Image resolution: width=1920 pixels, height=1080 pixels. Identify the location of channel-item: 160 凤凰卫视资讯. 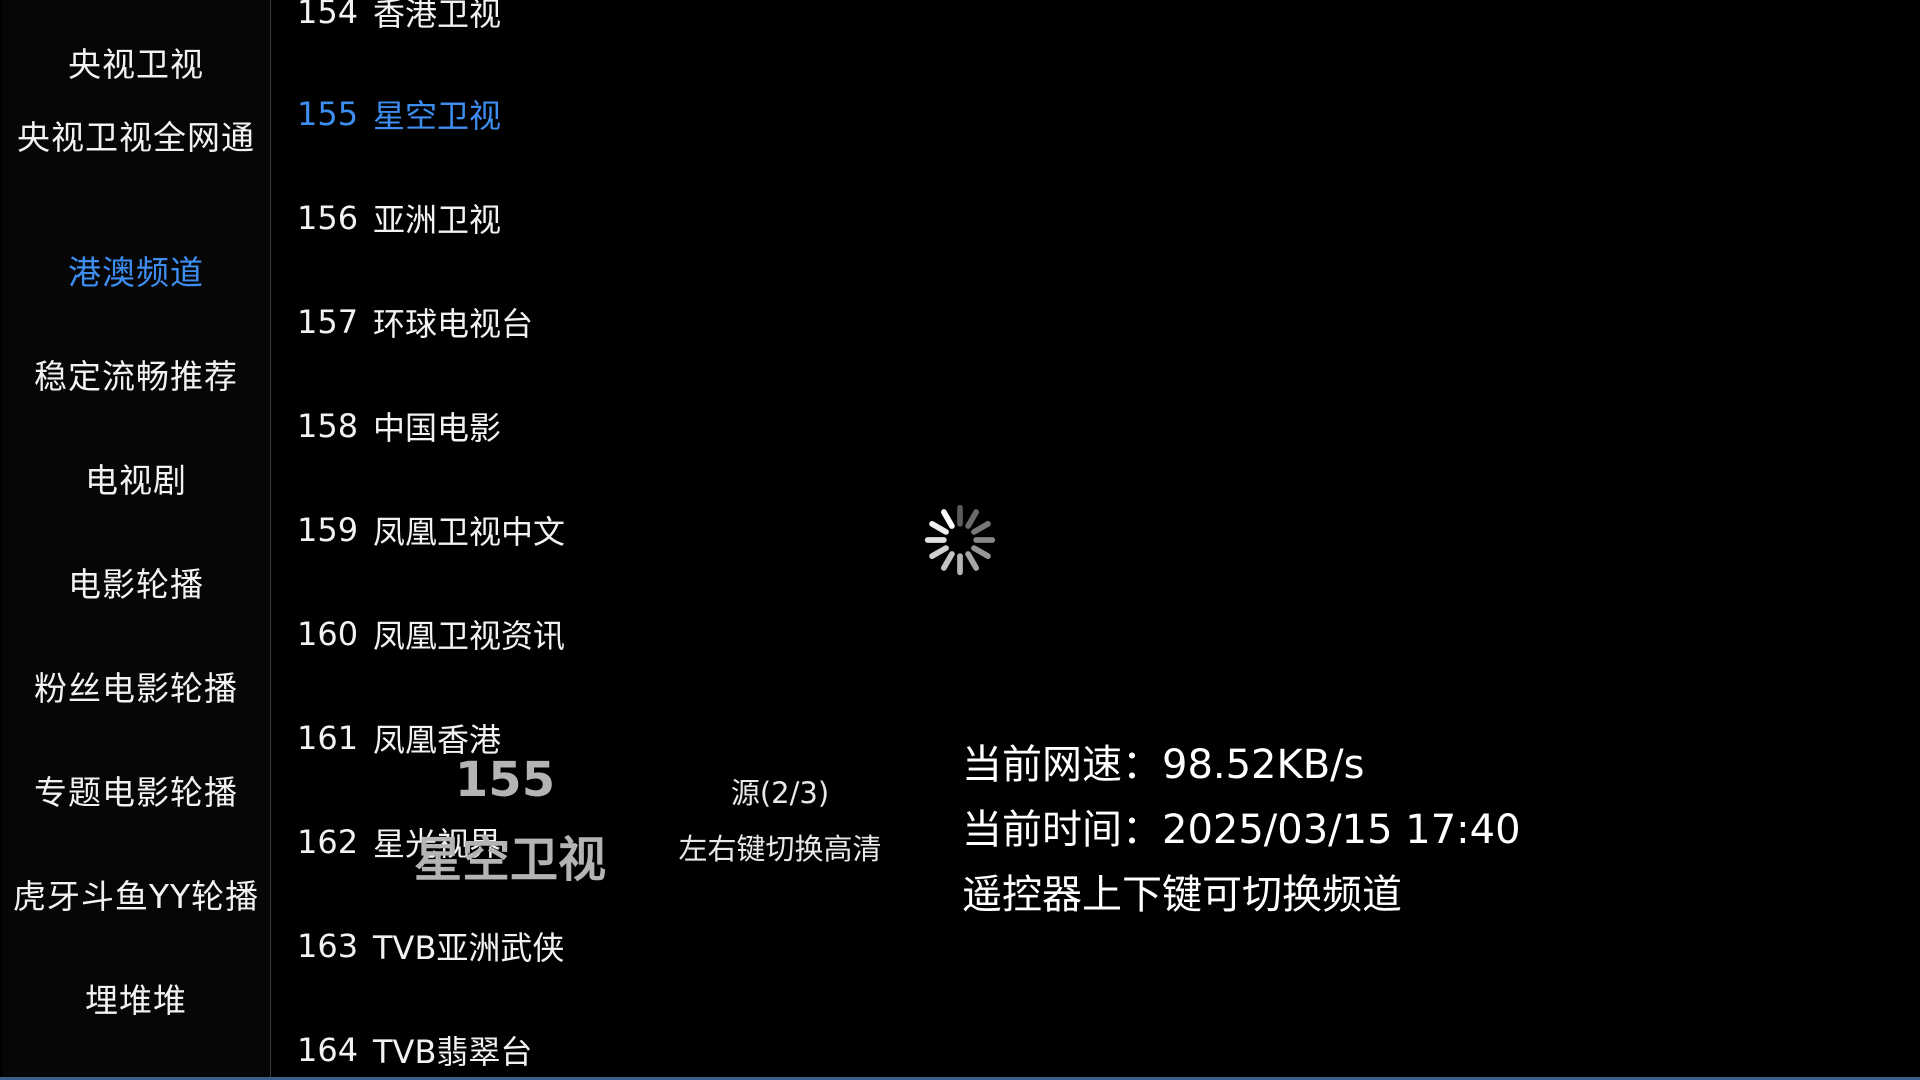
(431, 634).